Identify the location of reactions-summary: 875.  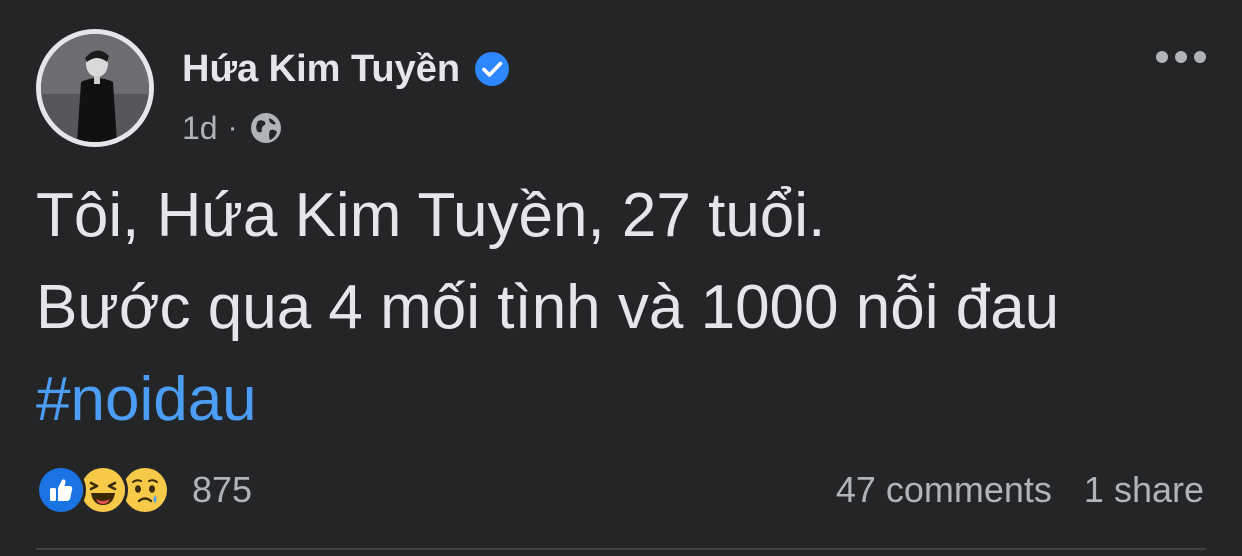
(144, 490).